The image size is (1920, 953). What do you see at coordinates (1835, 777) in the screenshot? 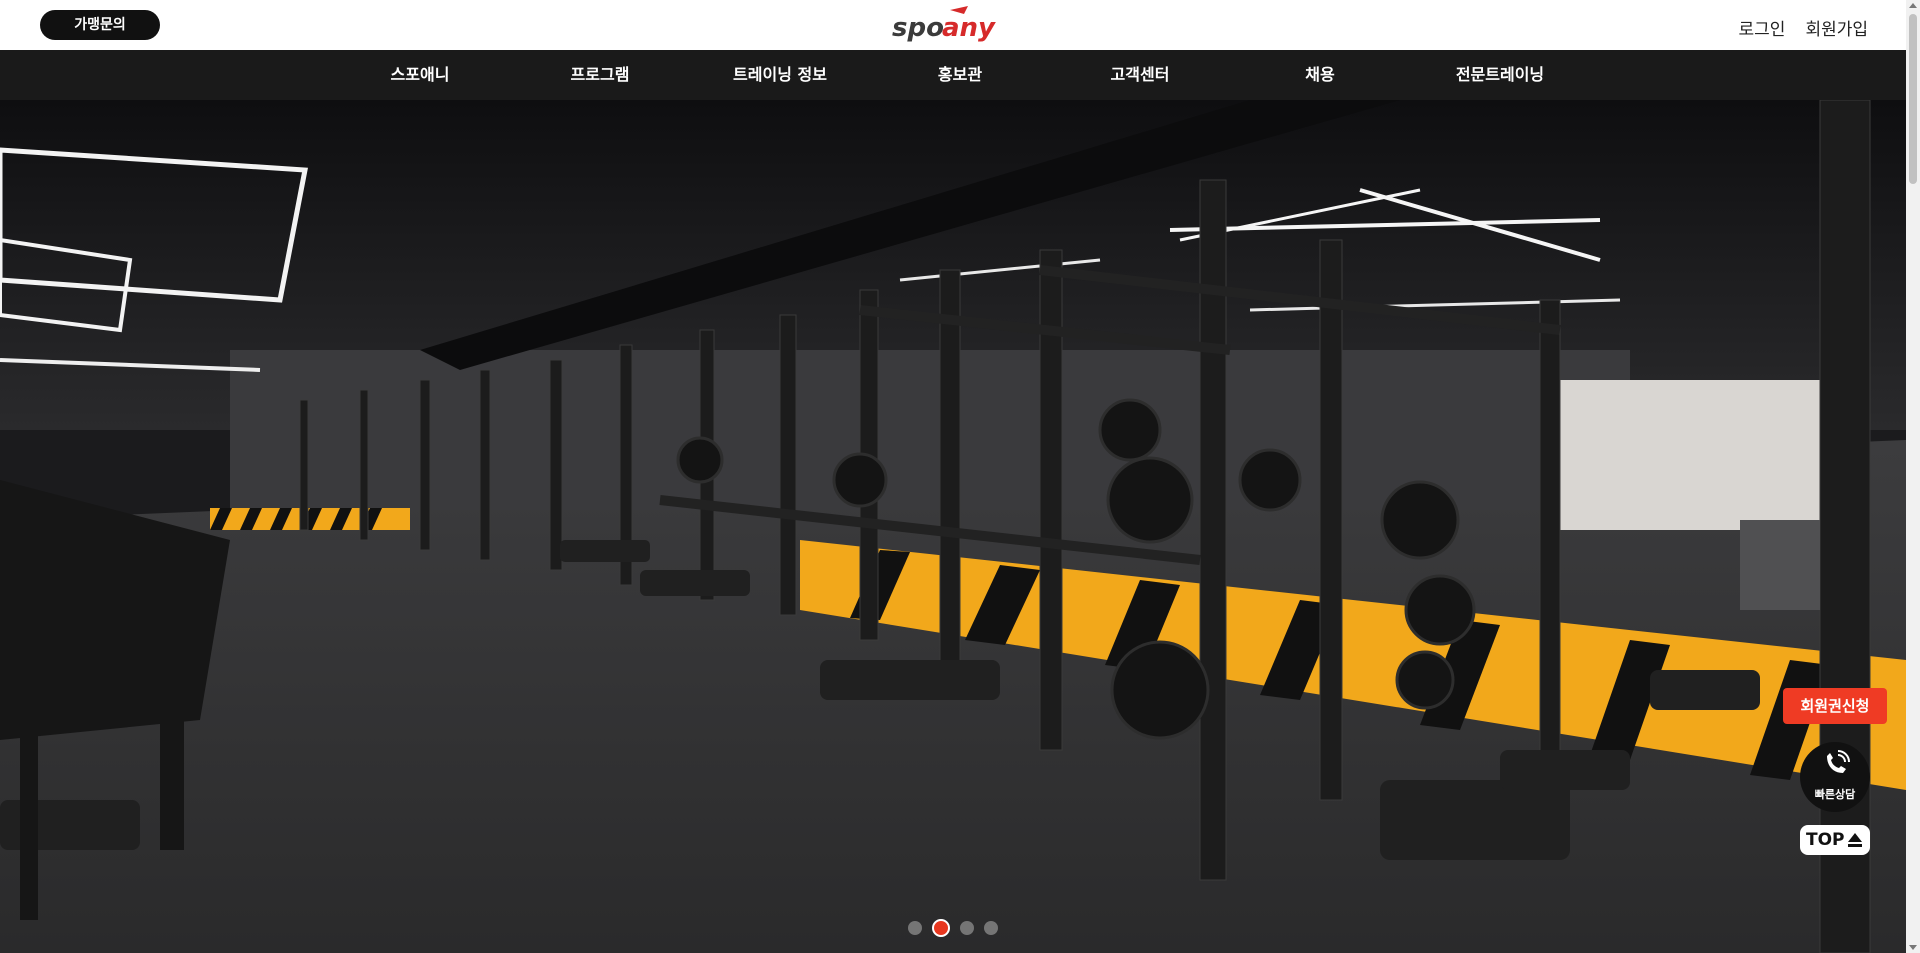
I see `quick-consult-button: 빠른상담` at bounding box center [1835, 777].